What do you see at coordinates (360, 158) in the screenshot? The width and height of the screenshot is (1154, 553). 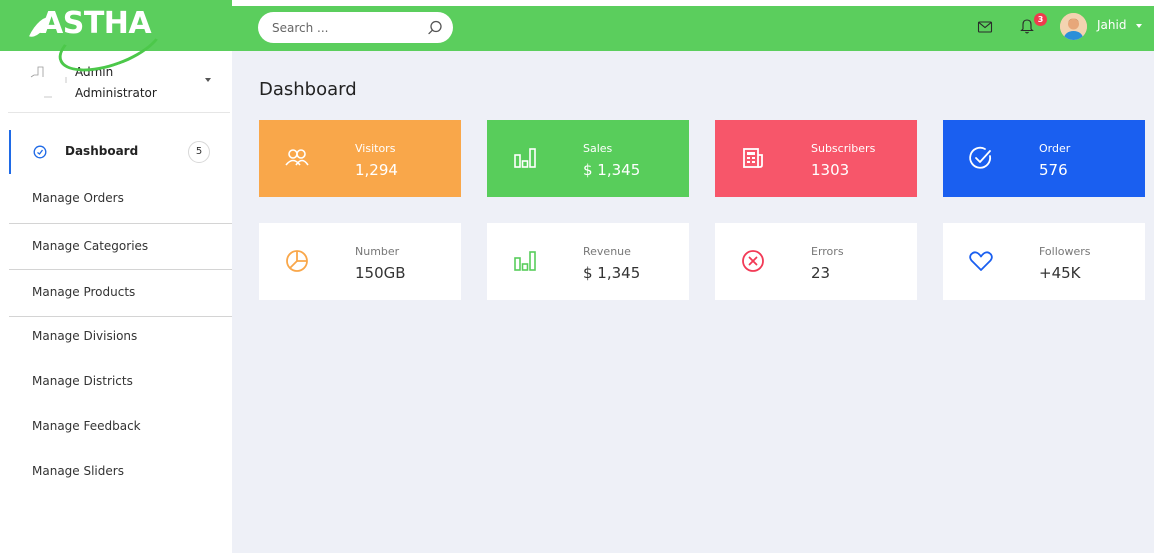 I see `stat-card-visitors: Visitors 1,294` at bounding box center [360, 158].